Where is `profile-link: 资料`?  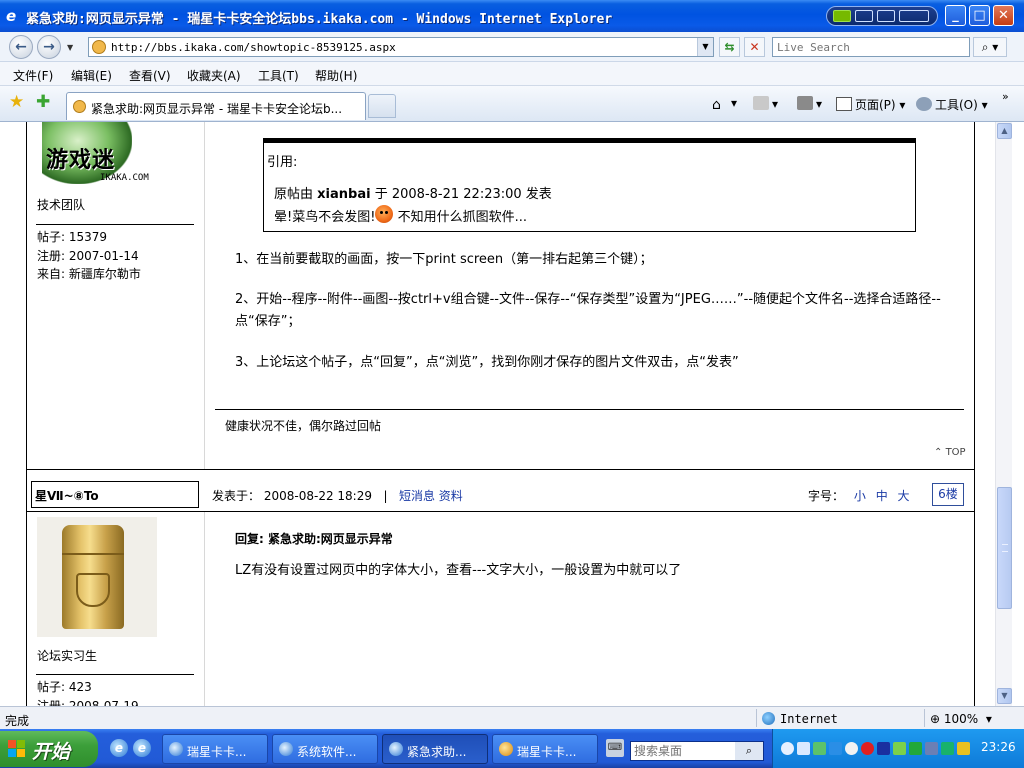 profile-link: 资料 is located at coordinates (451, 496).